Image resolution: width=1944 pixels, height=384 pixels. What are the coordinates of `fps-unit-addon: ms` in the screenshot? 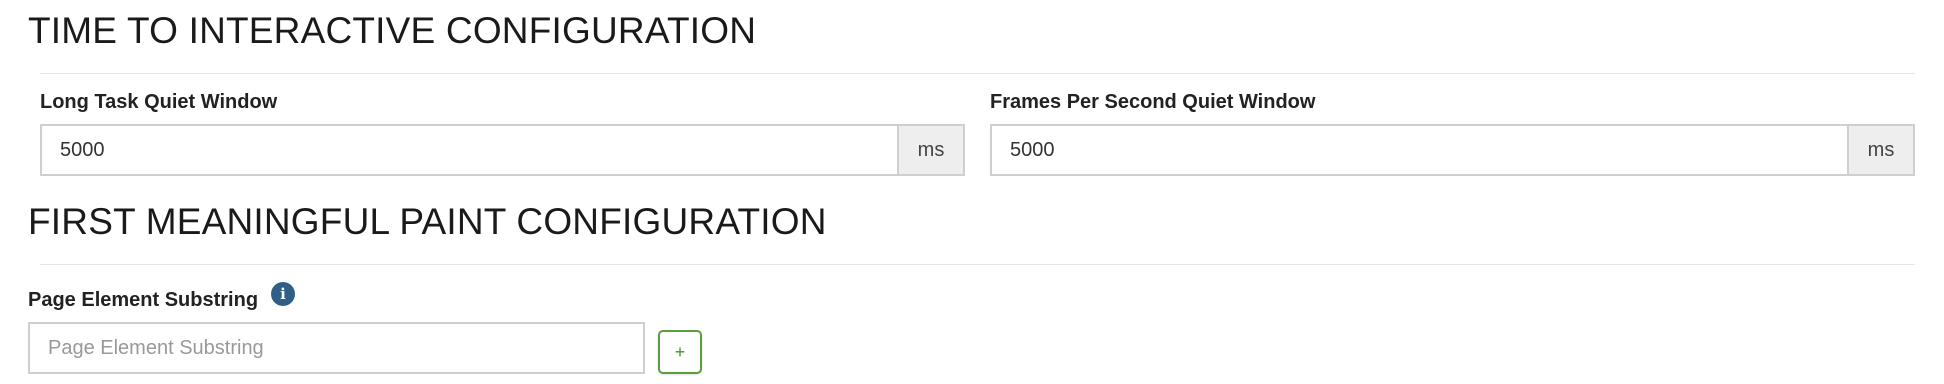 It's located at (1881, 150).